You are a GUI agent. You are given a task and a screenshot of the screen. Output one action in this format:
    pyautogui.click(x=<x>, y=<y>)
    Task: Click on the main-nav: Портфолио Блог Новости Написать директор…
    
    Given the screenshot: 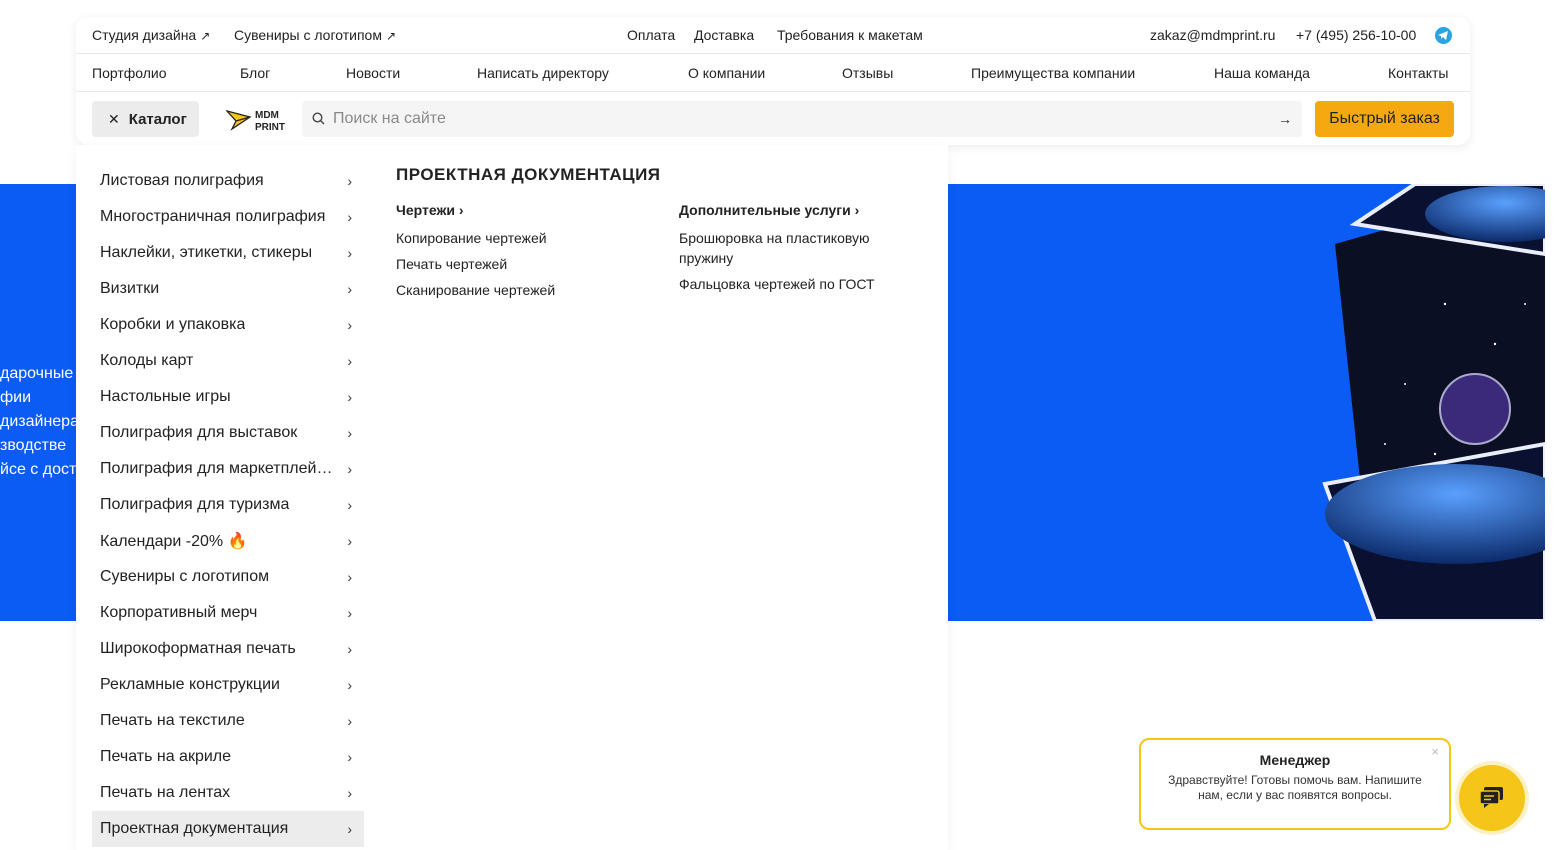 What is the action you would take?
    pyautogui.click(x=773, y=73)
    